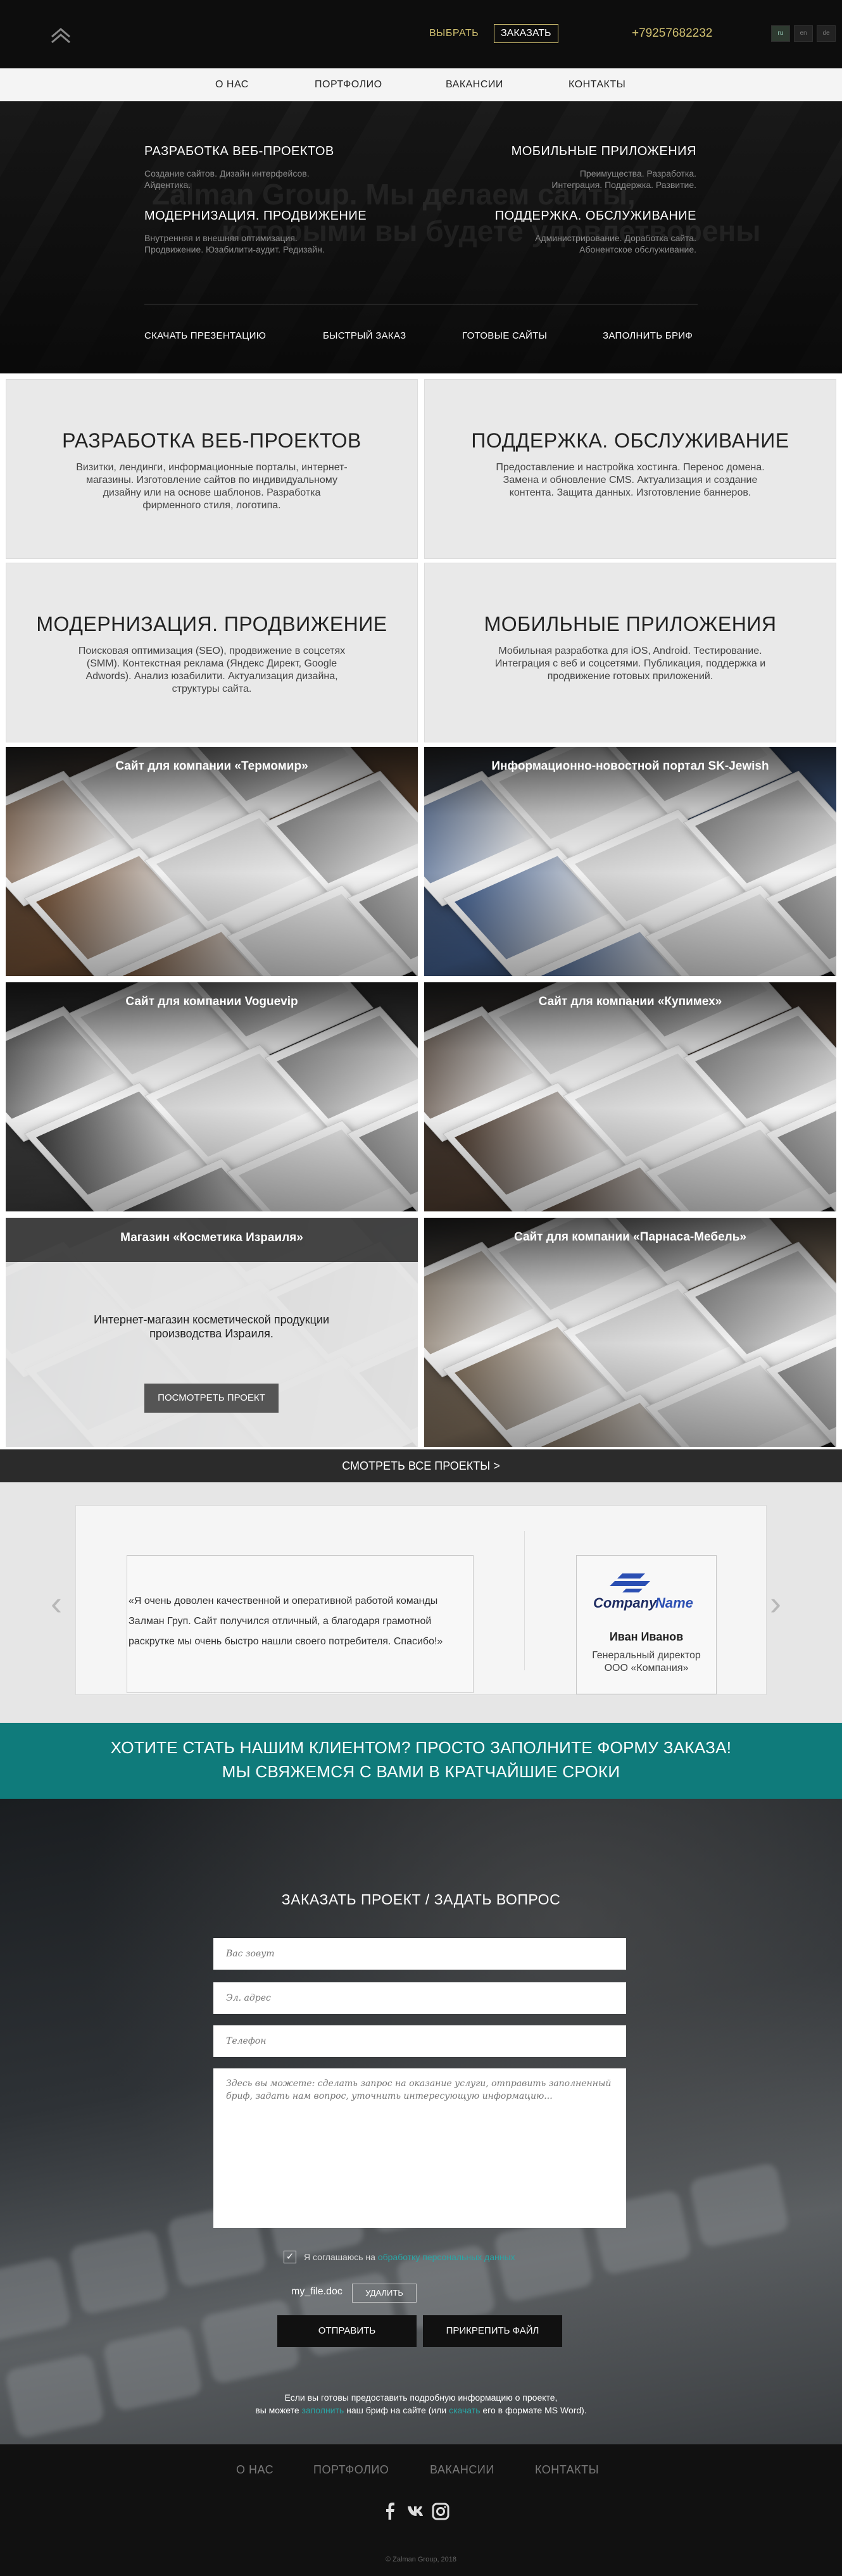  Describe the element at coordinates (212, 1096) in the screenshot. I see `portfolio-item: Сайт для компании Voguevip` at that location.